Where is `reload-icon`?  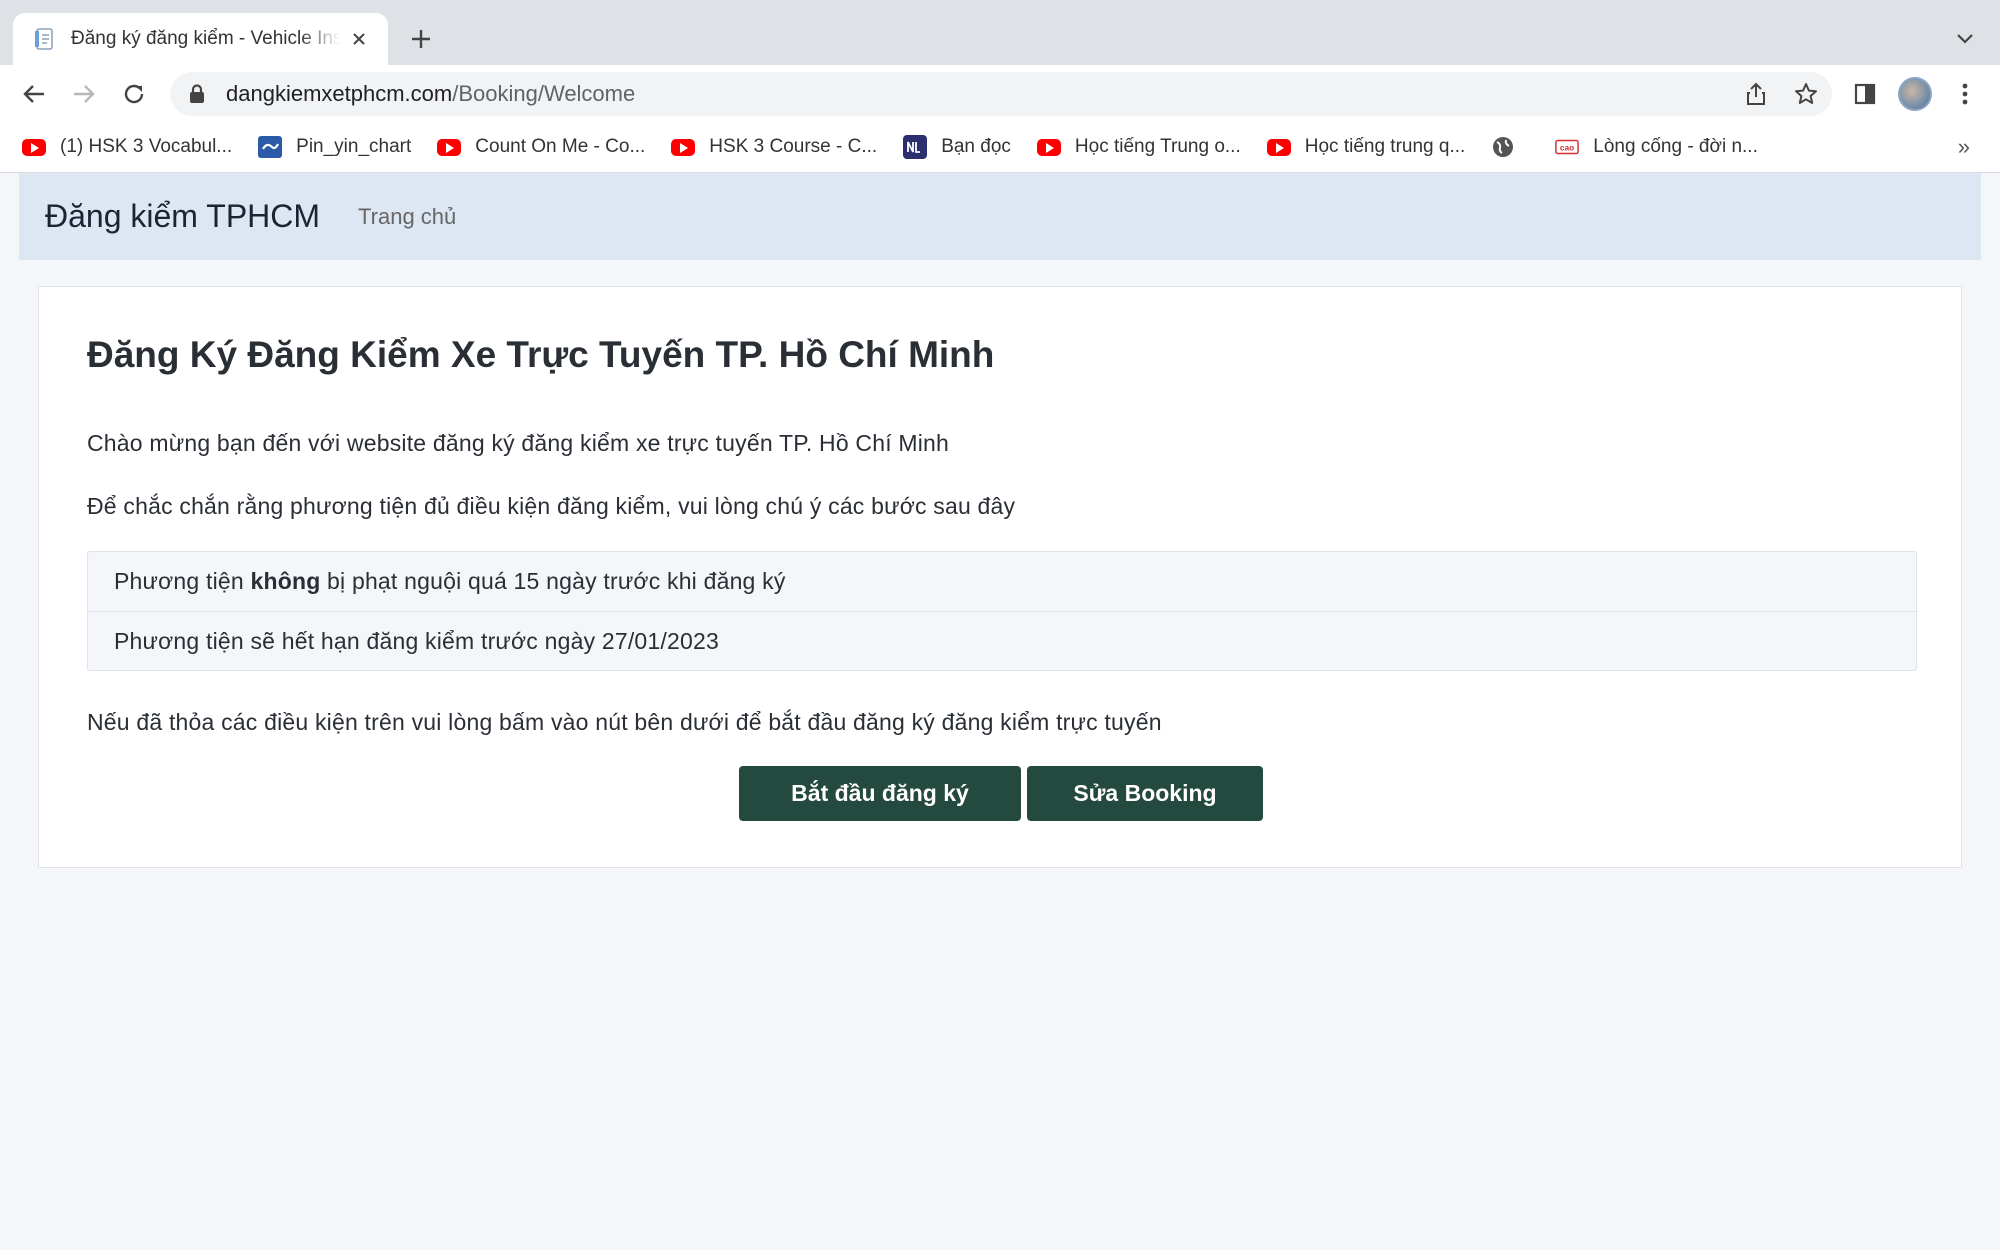 reload-icon is located at coordinates (134, 94).